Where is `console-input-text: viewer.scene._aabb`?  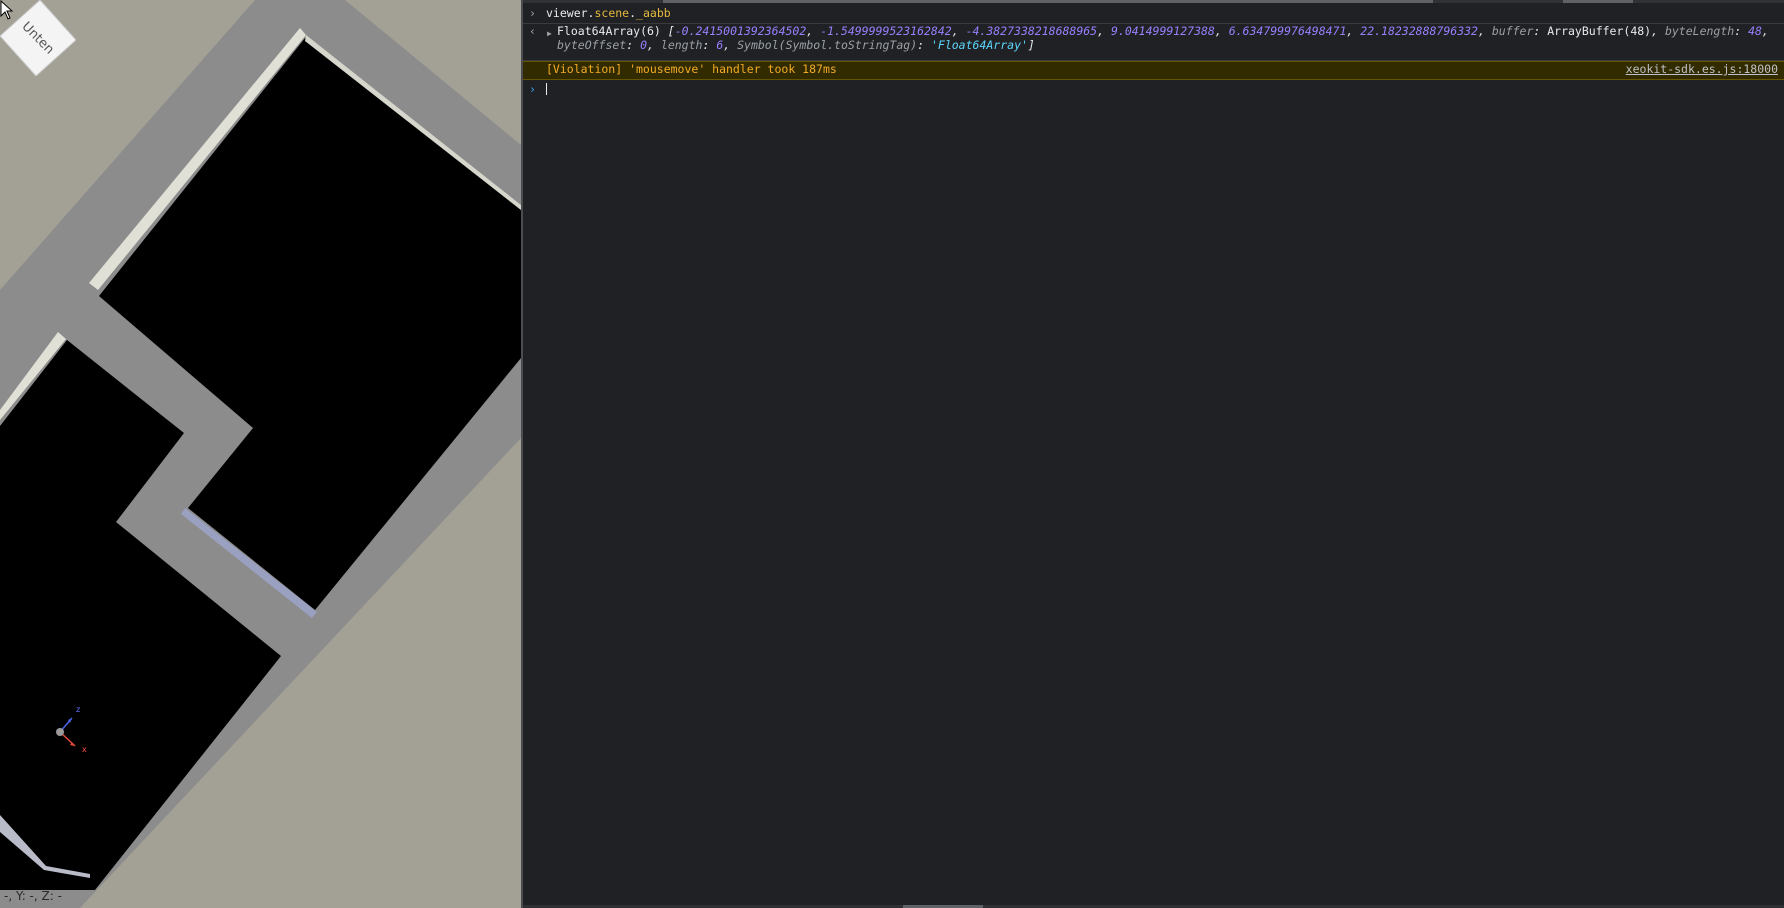 console-input-text: viewer.scene._aabb is located at coordinates (1162, 13).